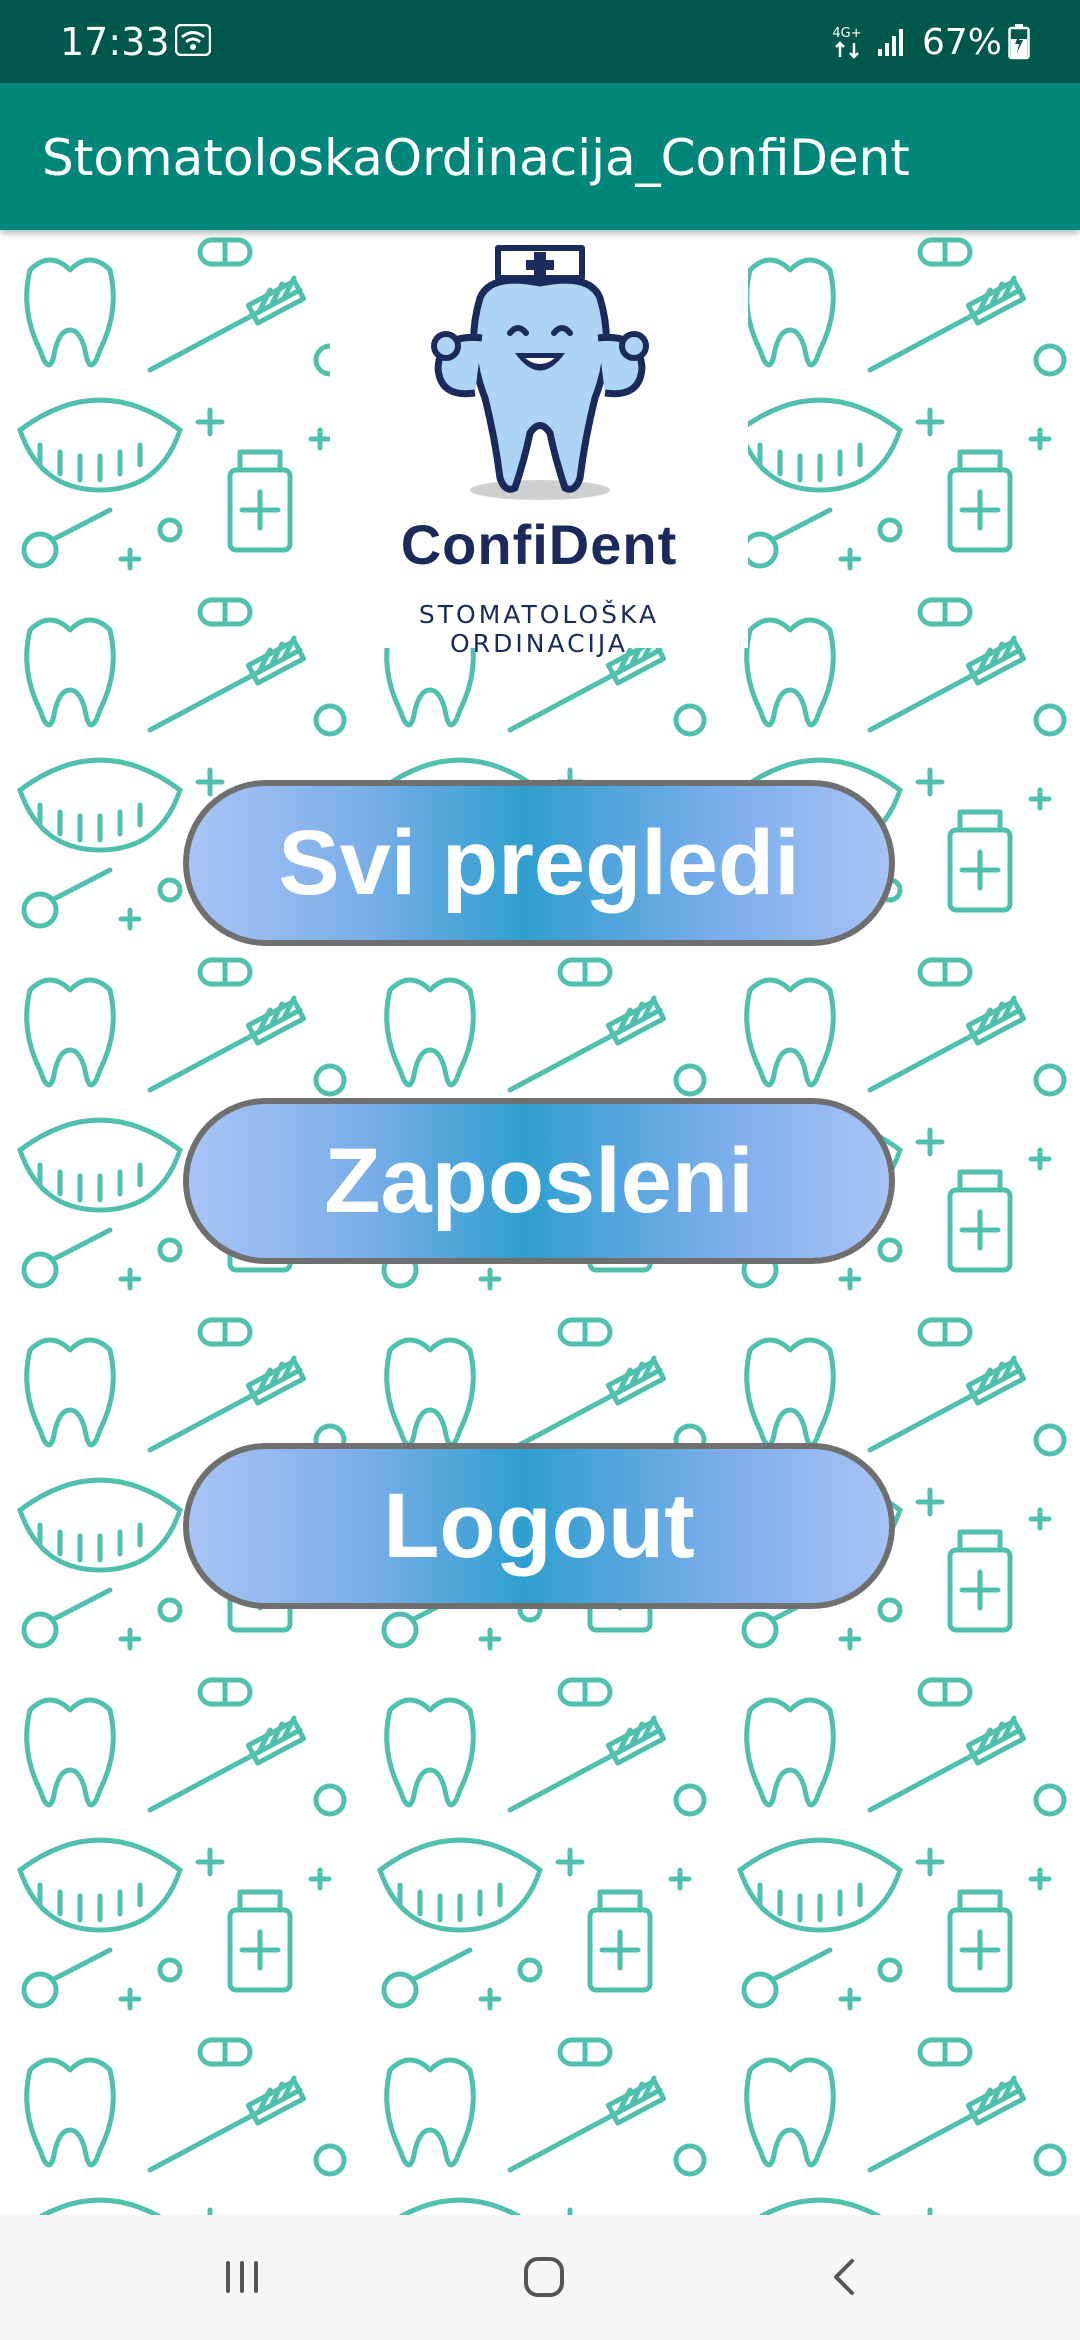 The image size is (1080, 2340). What do you see at coordinates (1019, 42) in the screenshot?
I see `battery-charging-icon` at bounding box center [1019, 42].